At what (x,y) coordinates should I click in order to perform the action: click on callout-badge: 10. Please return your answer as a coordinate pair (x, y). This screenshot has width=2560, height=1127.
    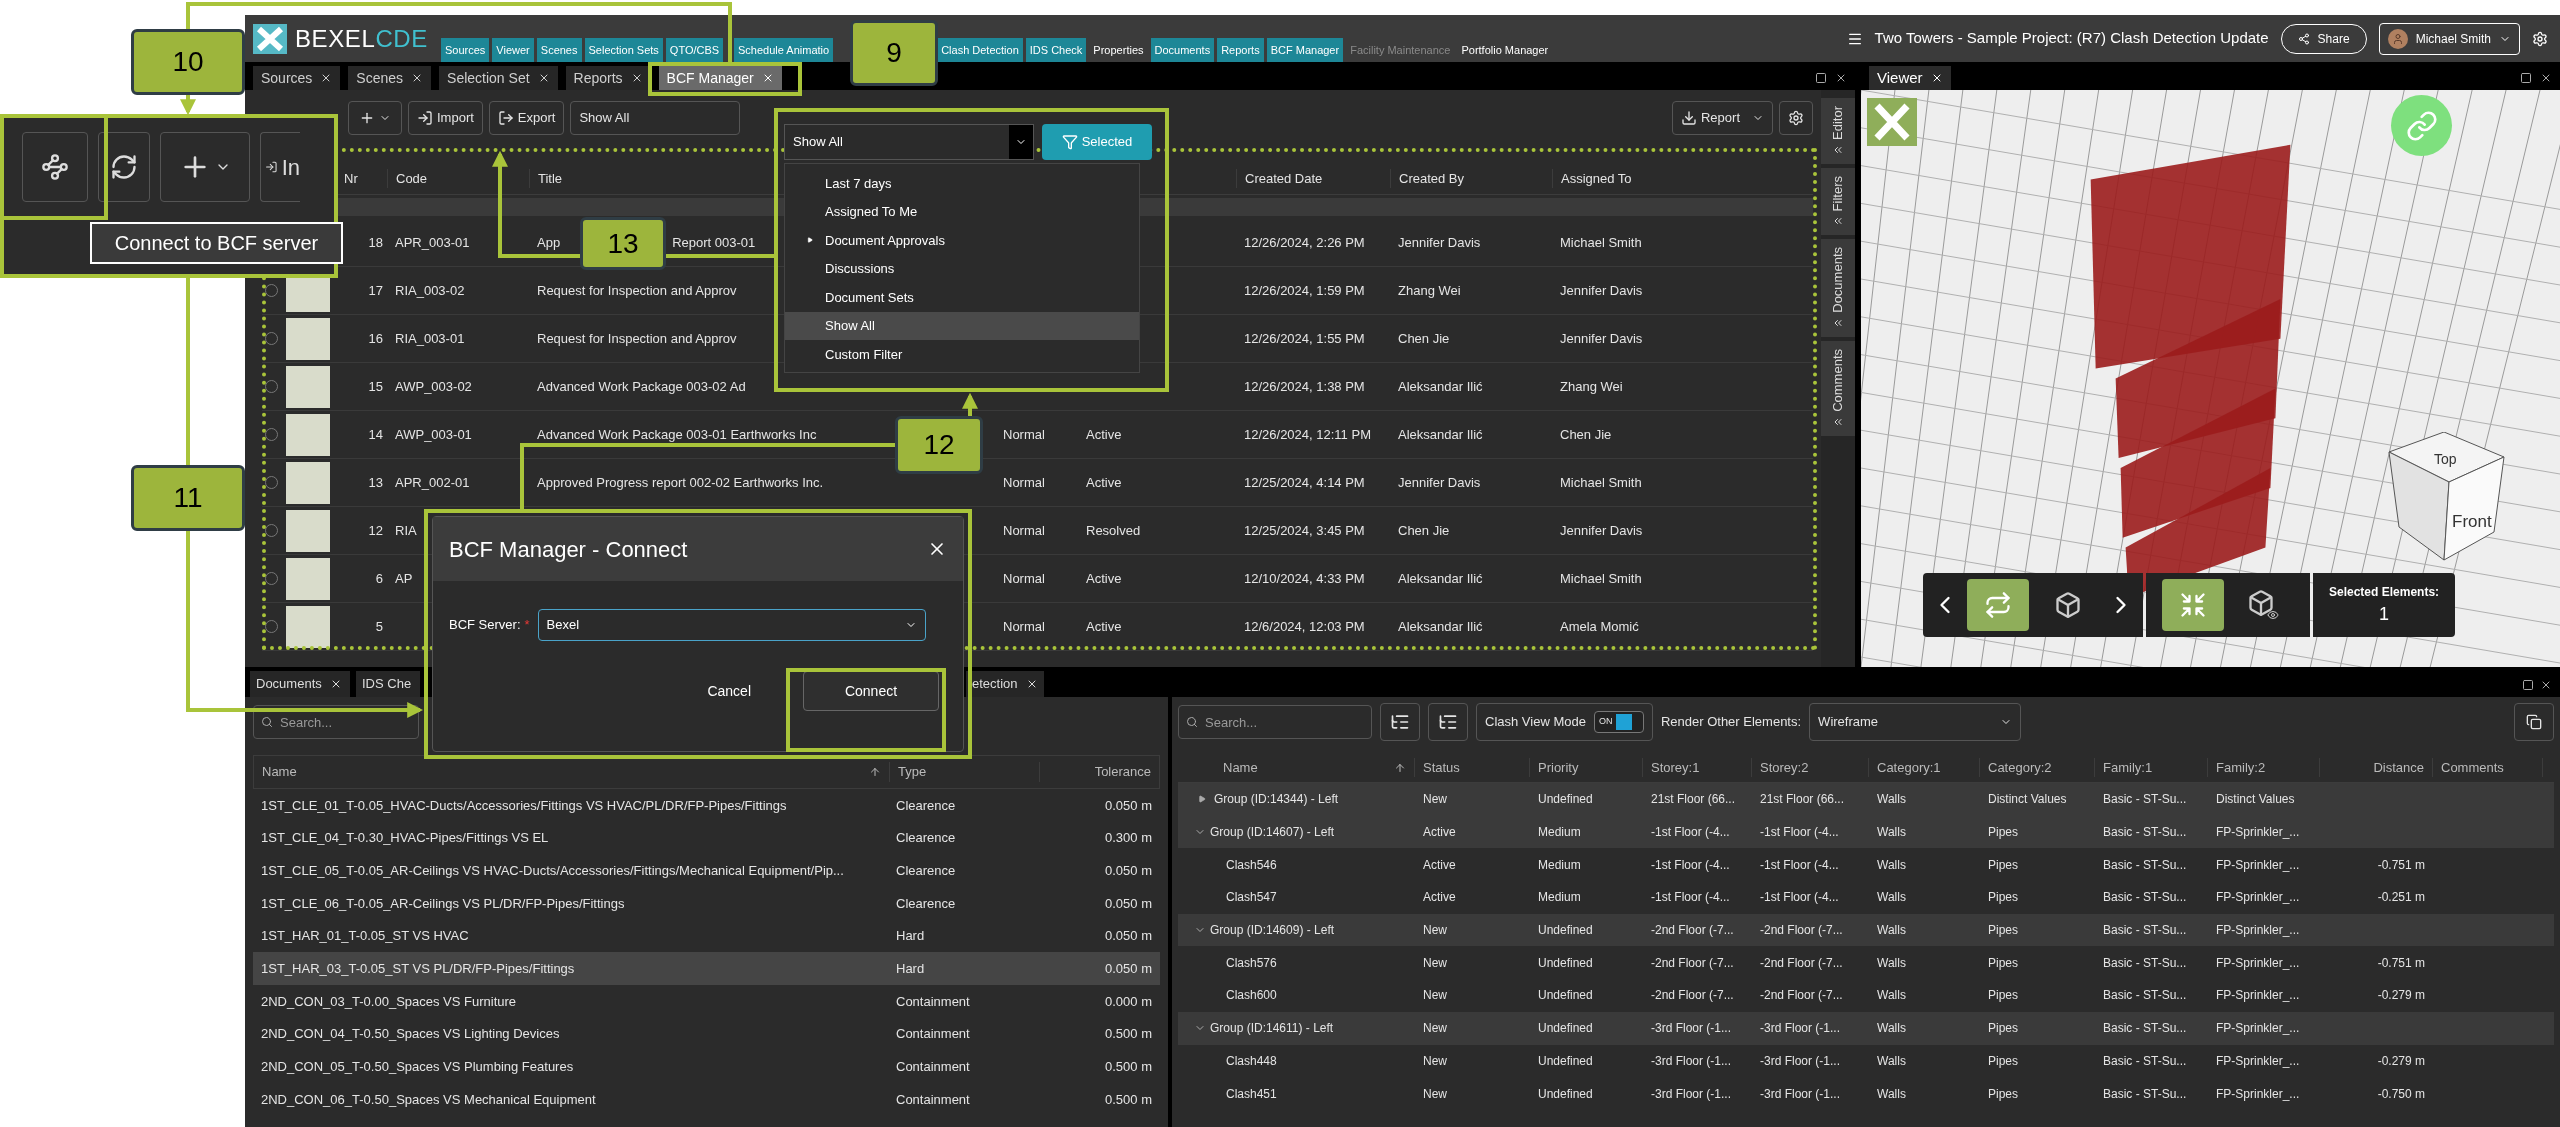
    Looking at the image, I should click on (188, 62).